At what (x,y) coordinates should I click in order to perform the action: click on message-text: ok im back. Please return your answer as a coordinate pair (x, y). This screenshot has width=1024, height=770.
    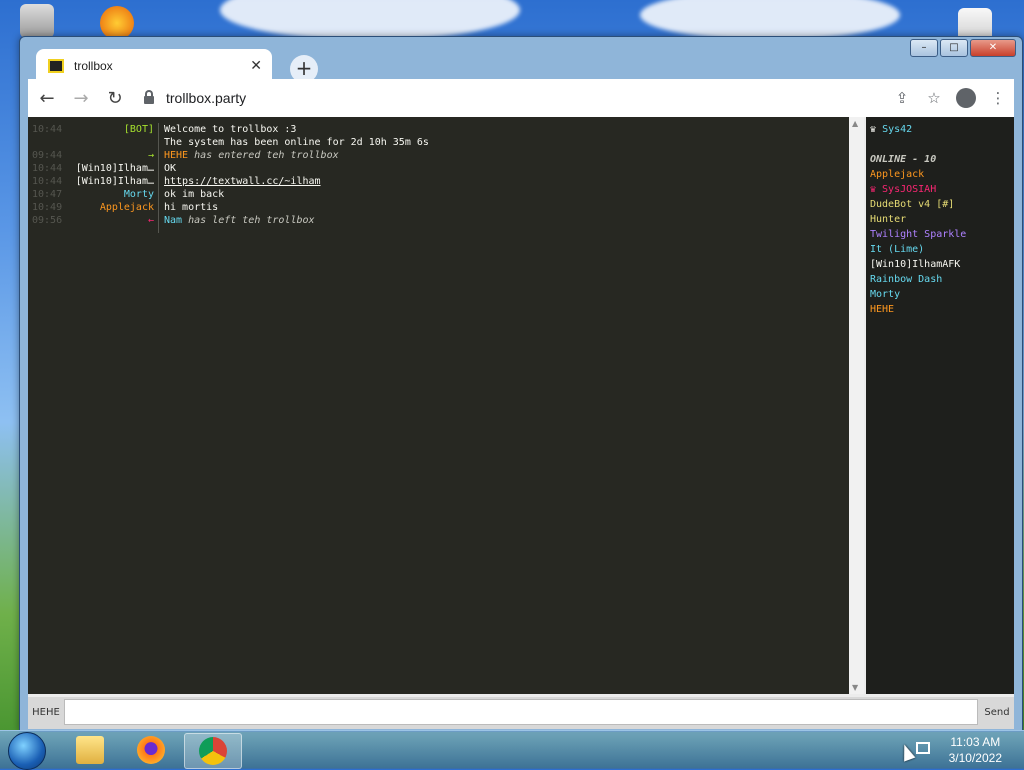
    Looking at the image, I should click on (194, 194).